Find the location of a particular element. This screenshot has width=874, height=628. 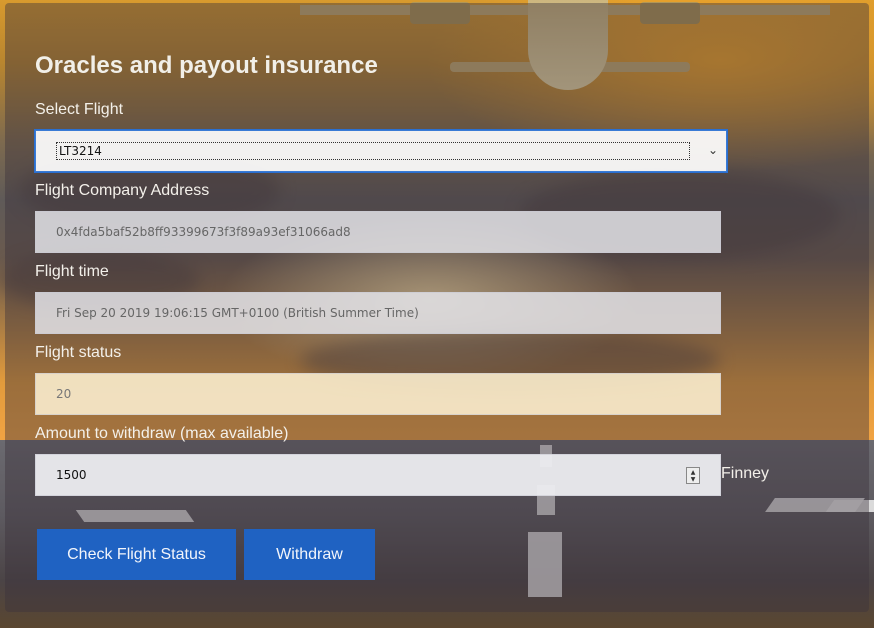

company-address-label: Flight Company Address is located at coordinates (122, 190).